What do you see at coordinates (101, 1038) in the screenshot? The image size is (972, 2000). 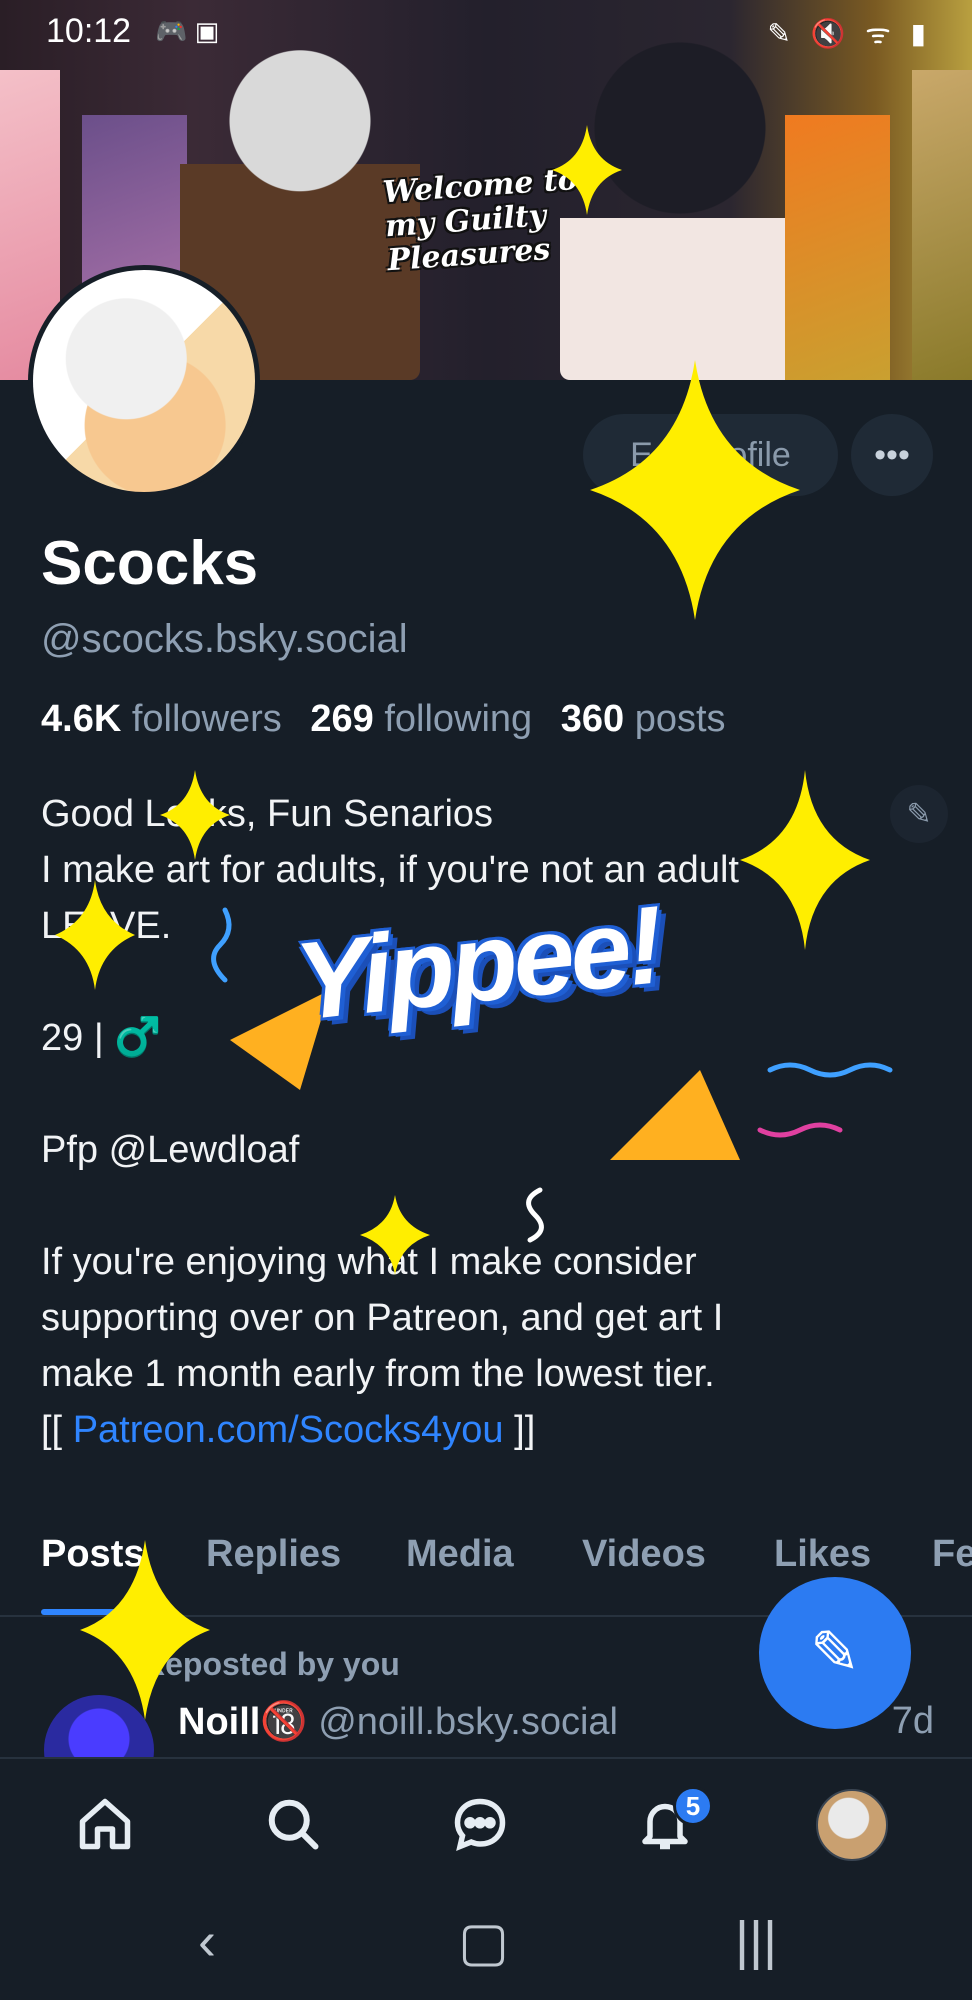 I see `bio-line: 29 | ♂️` at bounding box center [101, 1038].